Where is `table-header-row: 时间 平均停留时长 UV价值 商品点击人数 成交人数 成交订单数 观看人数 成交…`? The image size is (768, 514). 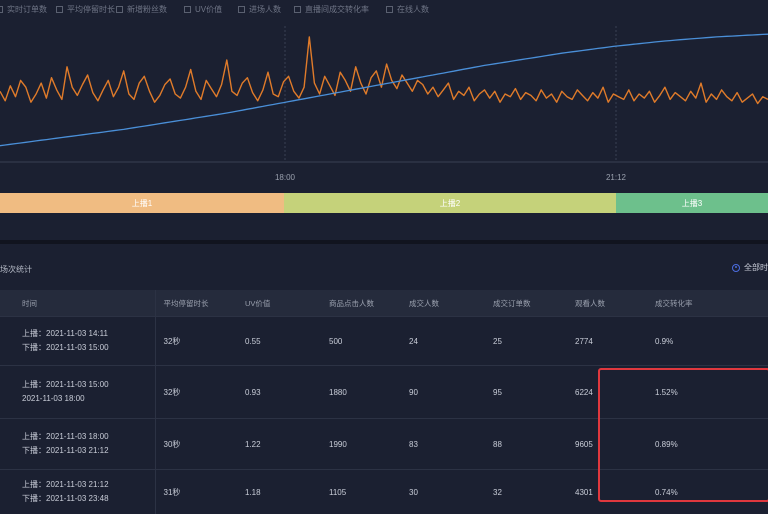 table-header-row: 时间 平均停留时长 UV价值 商品点击人数 成交人数 成交订单数 观看人数 成交… is located at coordinates (384, 303).